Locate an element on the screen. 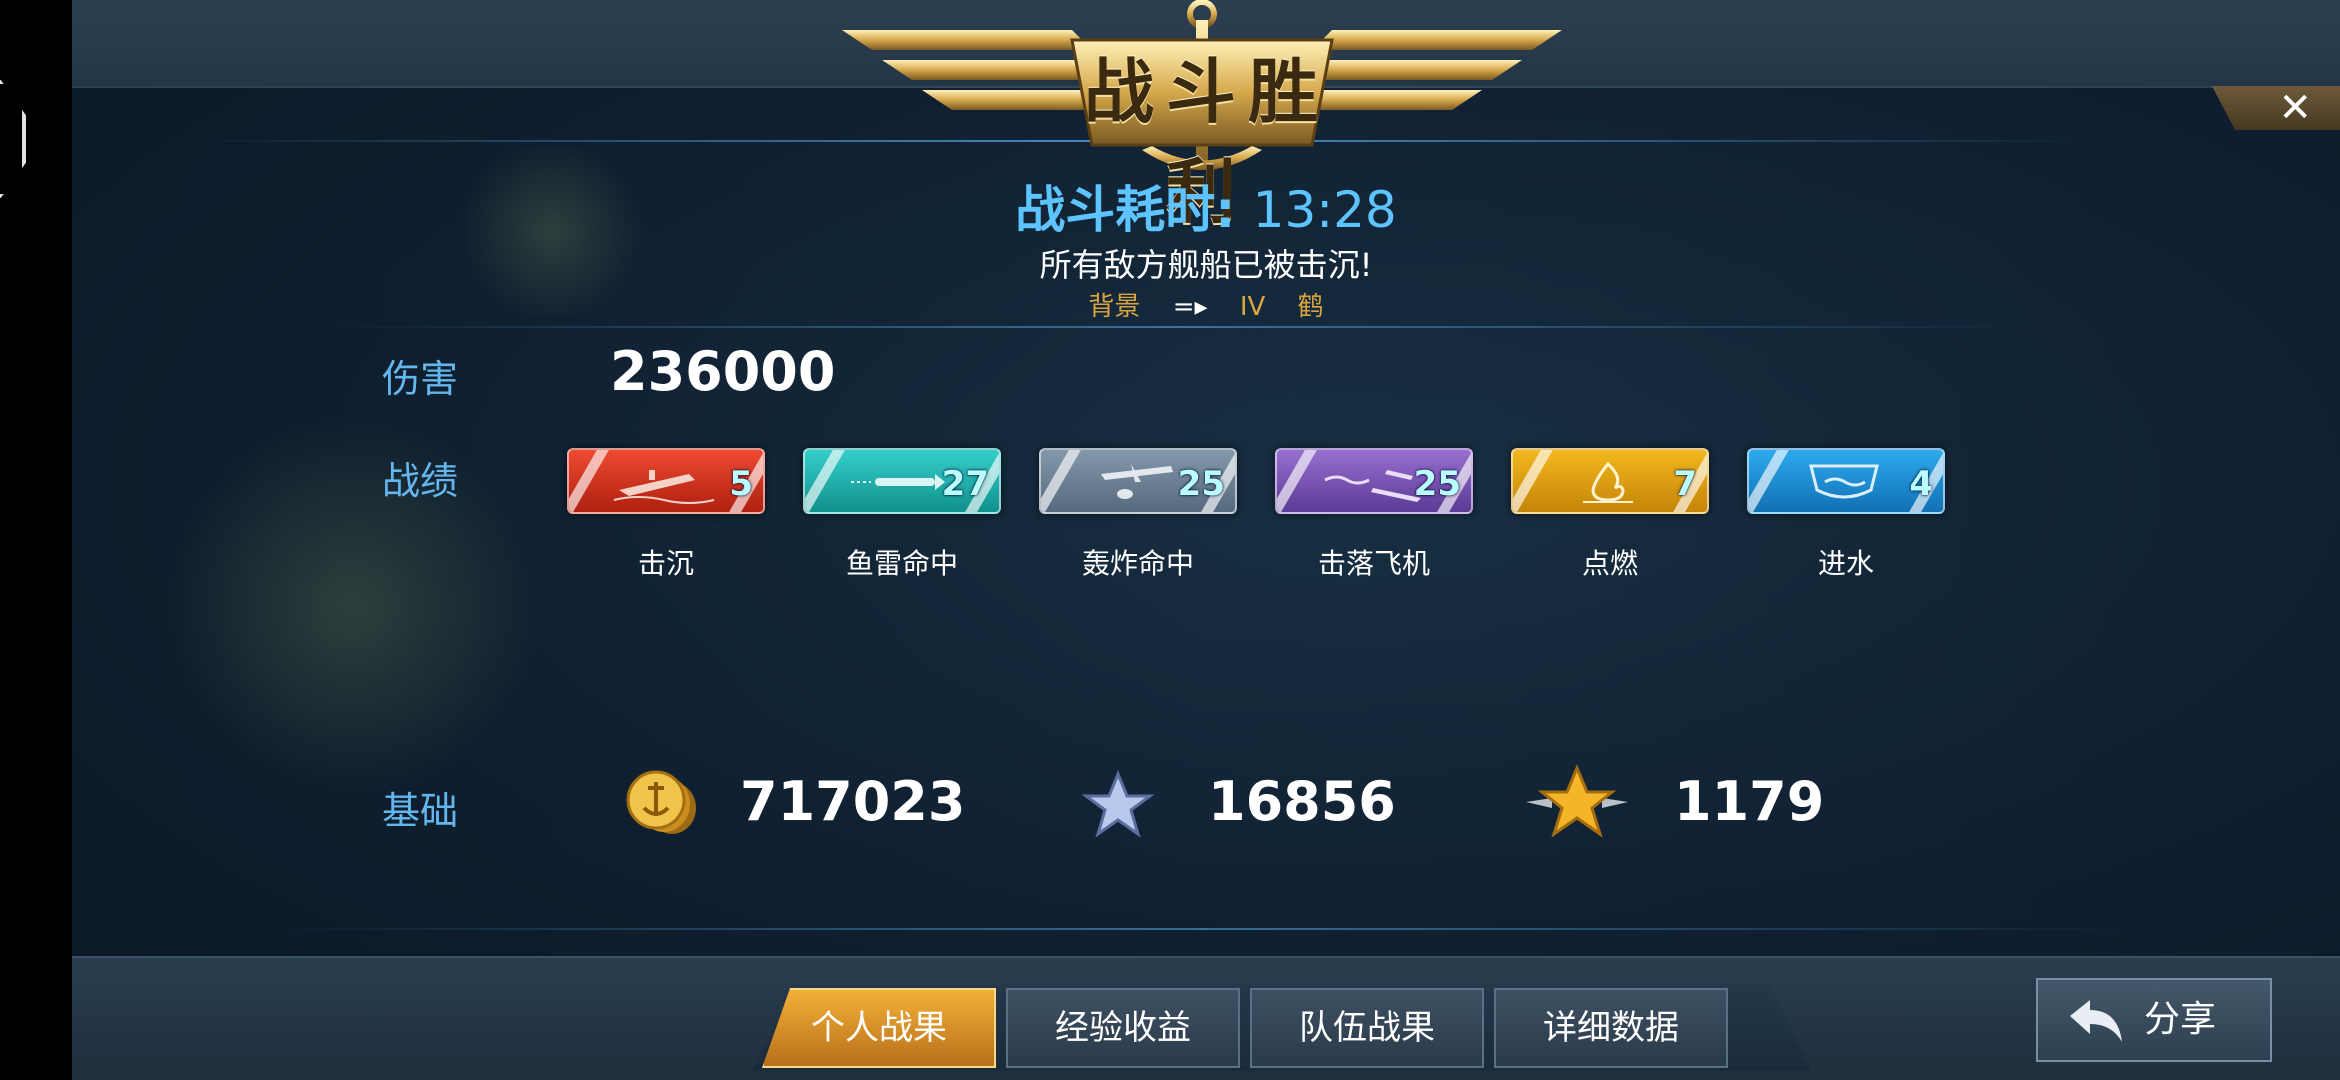 This screenshot has height=1080, width=2340. achievement-count: 5 is located at coordinates (741, 484).